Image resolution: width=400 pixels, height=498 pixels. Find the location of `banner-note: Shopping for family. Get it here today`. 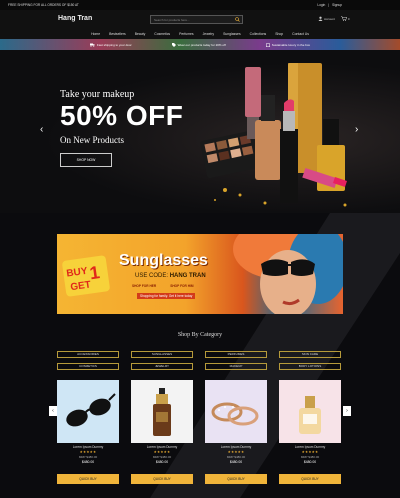

banner-note: Shopping for family. Get it here today is located at coordinates (166, 296).